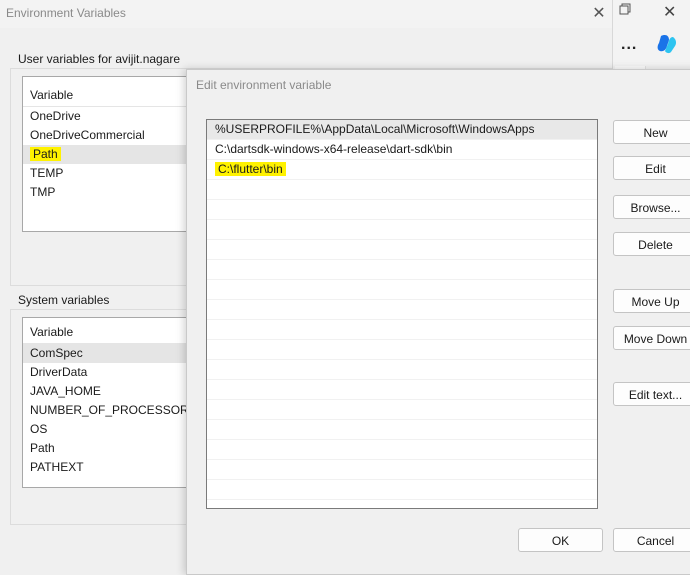 The image size is (690, 575). Describe the element at coordinates (667, 44) in the screenshot. I see `copilot-icon` at that location.